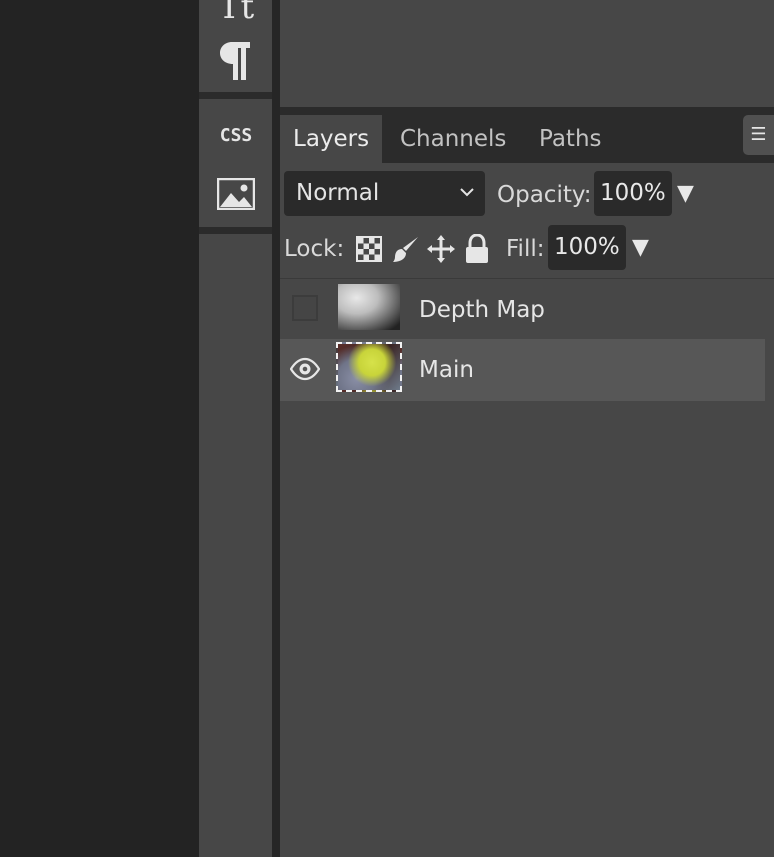  I want to click on opacity-label: Opacity:, so click(544, 195).